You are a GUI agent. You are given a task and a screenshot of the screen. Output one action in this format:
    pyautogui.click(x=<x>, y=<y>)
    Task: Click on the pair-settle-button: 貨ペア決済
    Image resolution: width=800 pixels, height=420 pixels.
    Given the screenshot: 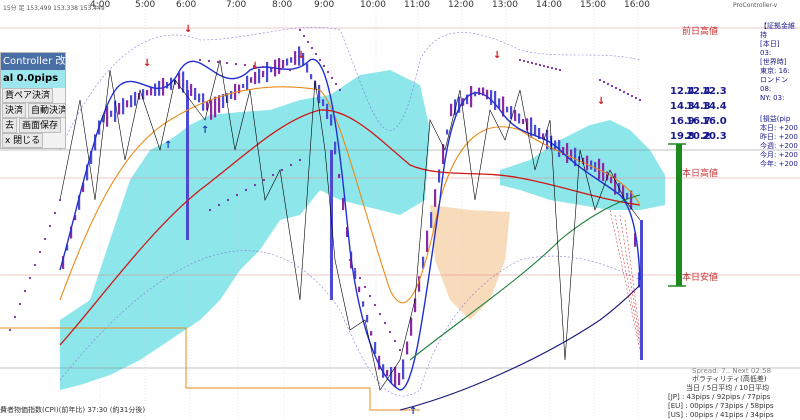 What is the action you would take?
    pyautogui.click(x=28, y=95)
    